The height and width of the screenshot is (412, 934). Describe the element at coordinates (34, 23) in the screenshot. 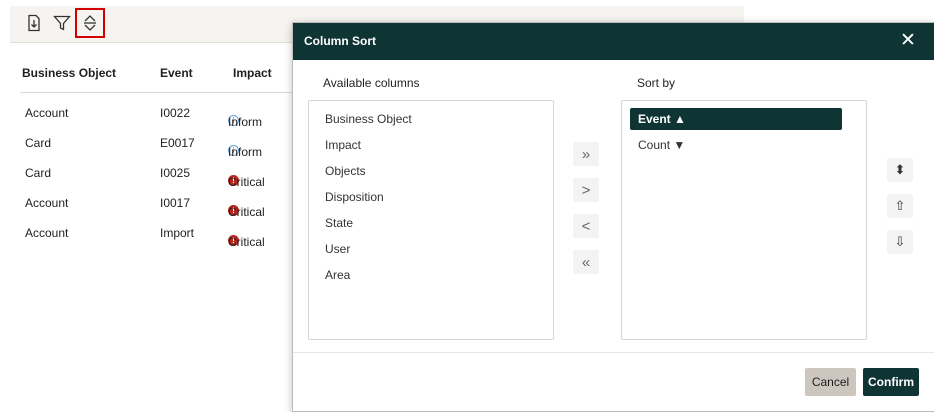

I see `export-icon` at that location.